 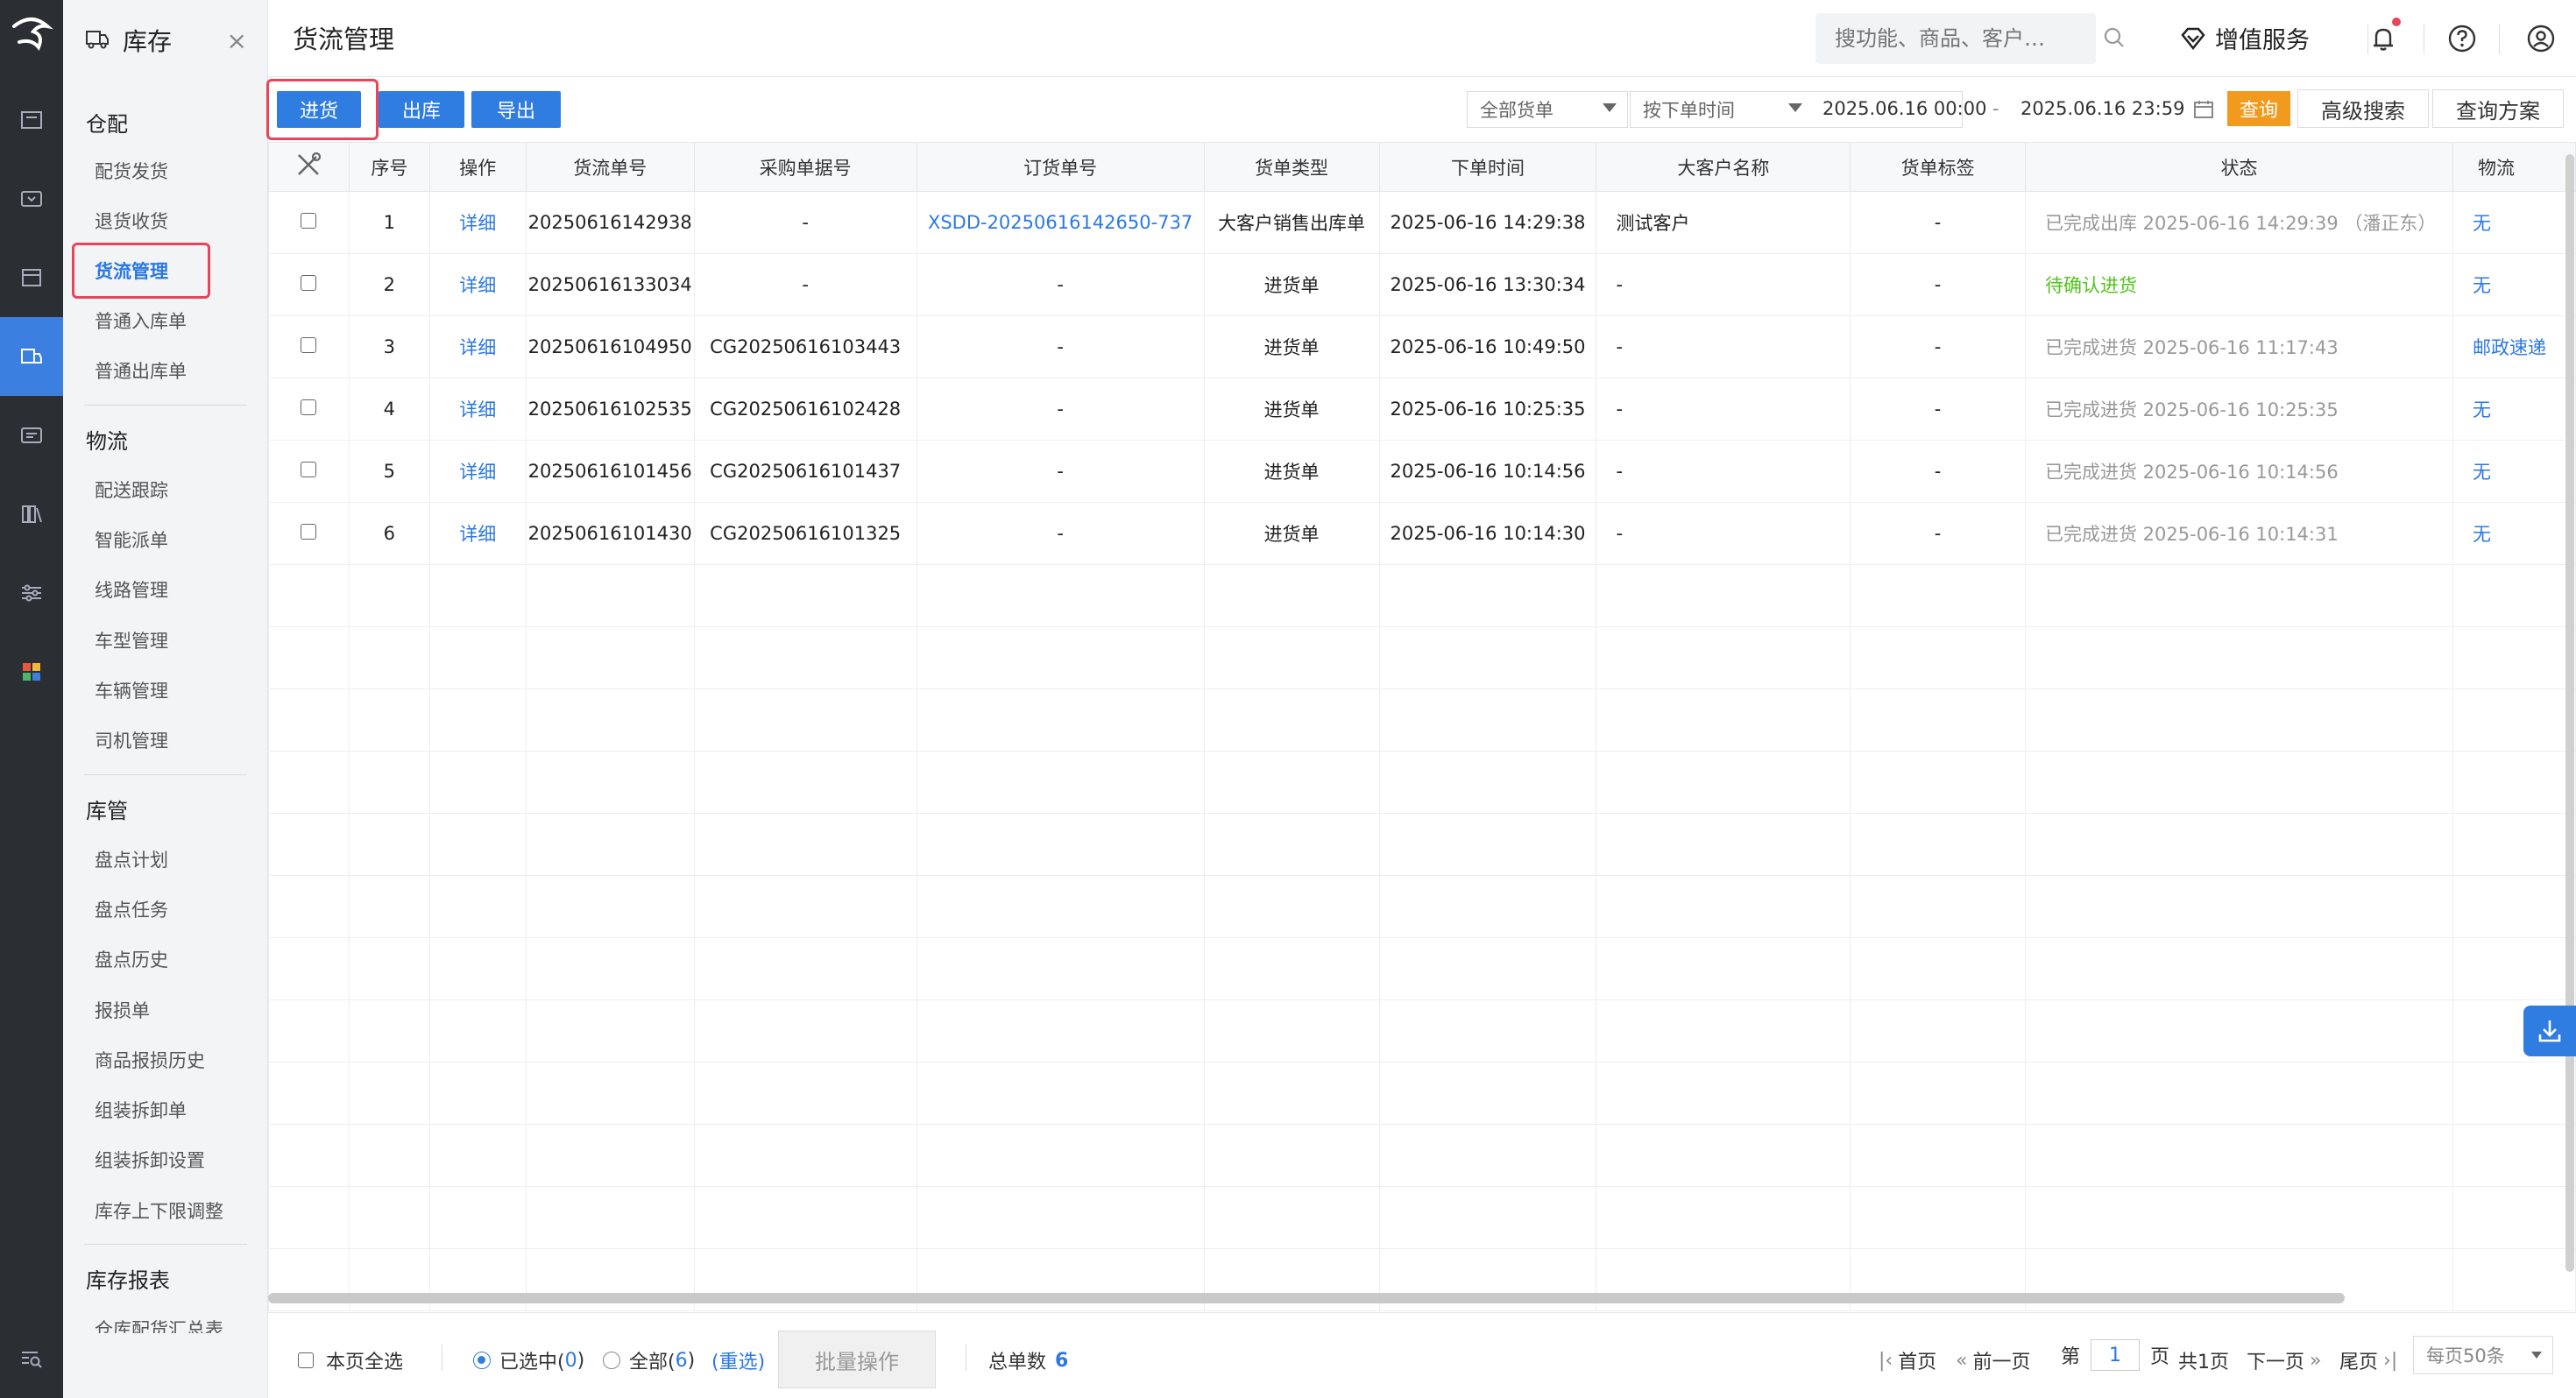 I want to click on header-op: 操作, so click(x=477, y=167).